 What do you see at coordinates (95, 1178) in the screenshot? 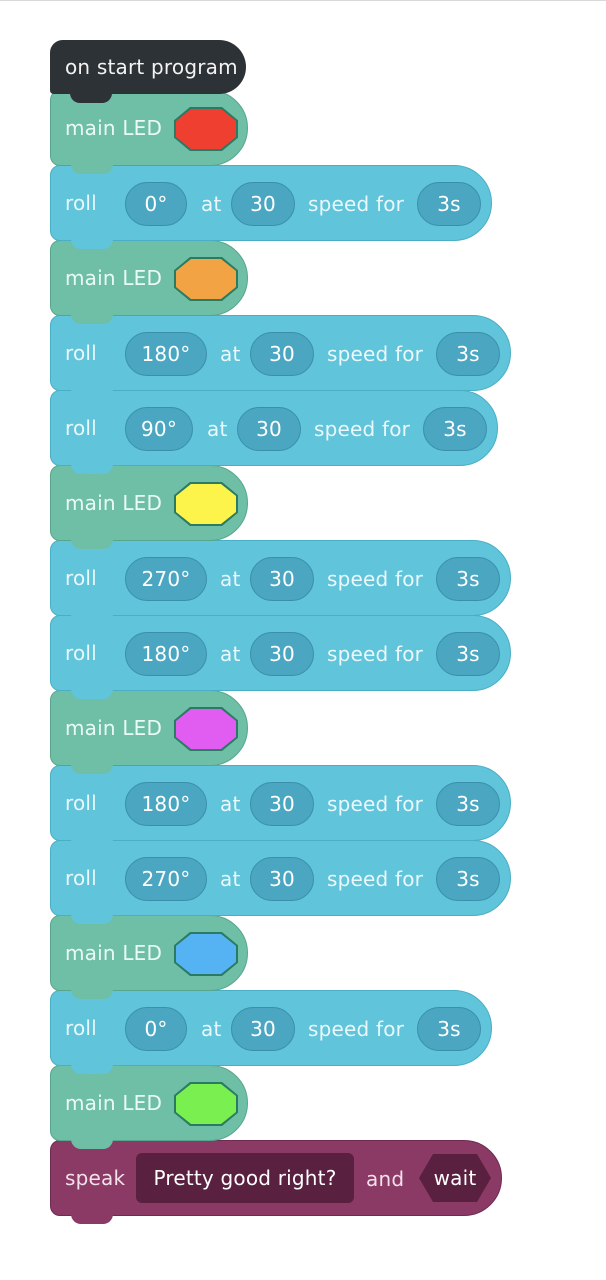
I see `speak-label: speak` at bounding box center [95, 1178].